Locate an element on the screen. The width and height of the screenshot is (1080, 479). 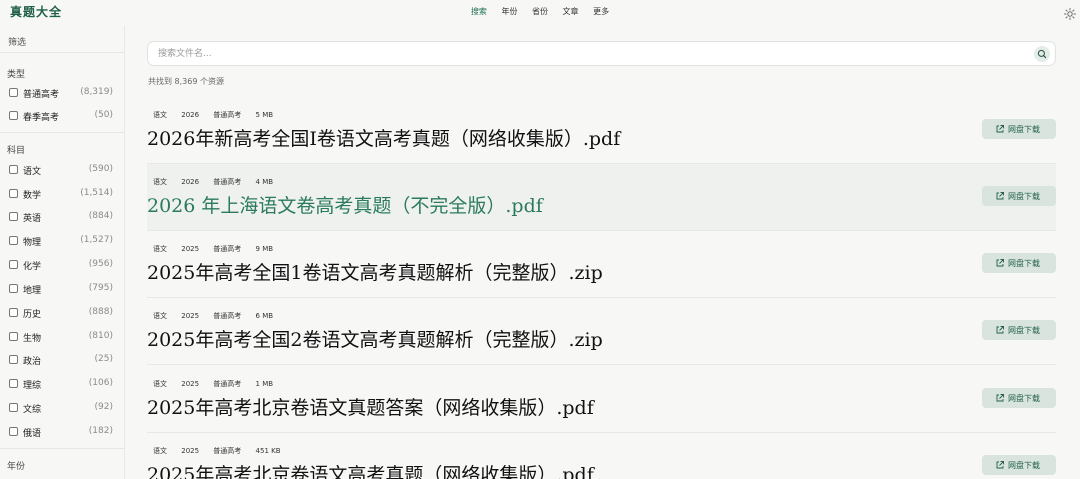
tag-size: 9 MB is located at coordinates (264, 249).